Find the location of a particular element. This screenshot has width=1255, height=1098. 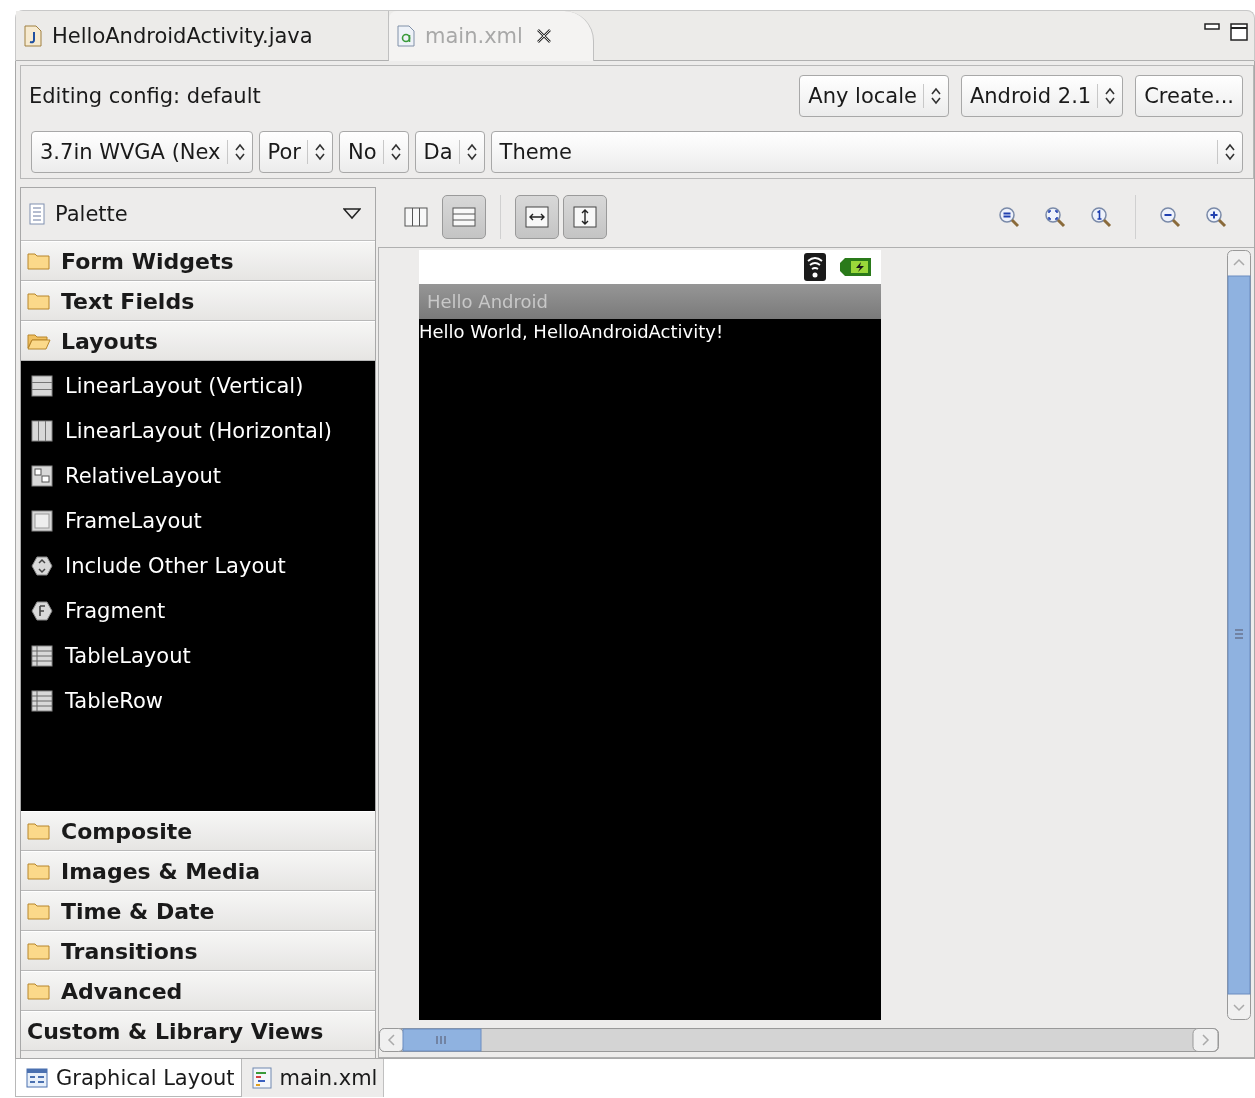

palette-item: TableLayout is located at coordinates (198, 655).